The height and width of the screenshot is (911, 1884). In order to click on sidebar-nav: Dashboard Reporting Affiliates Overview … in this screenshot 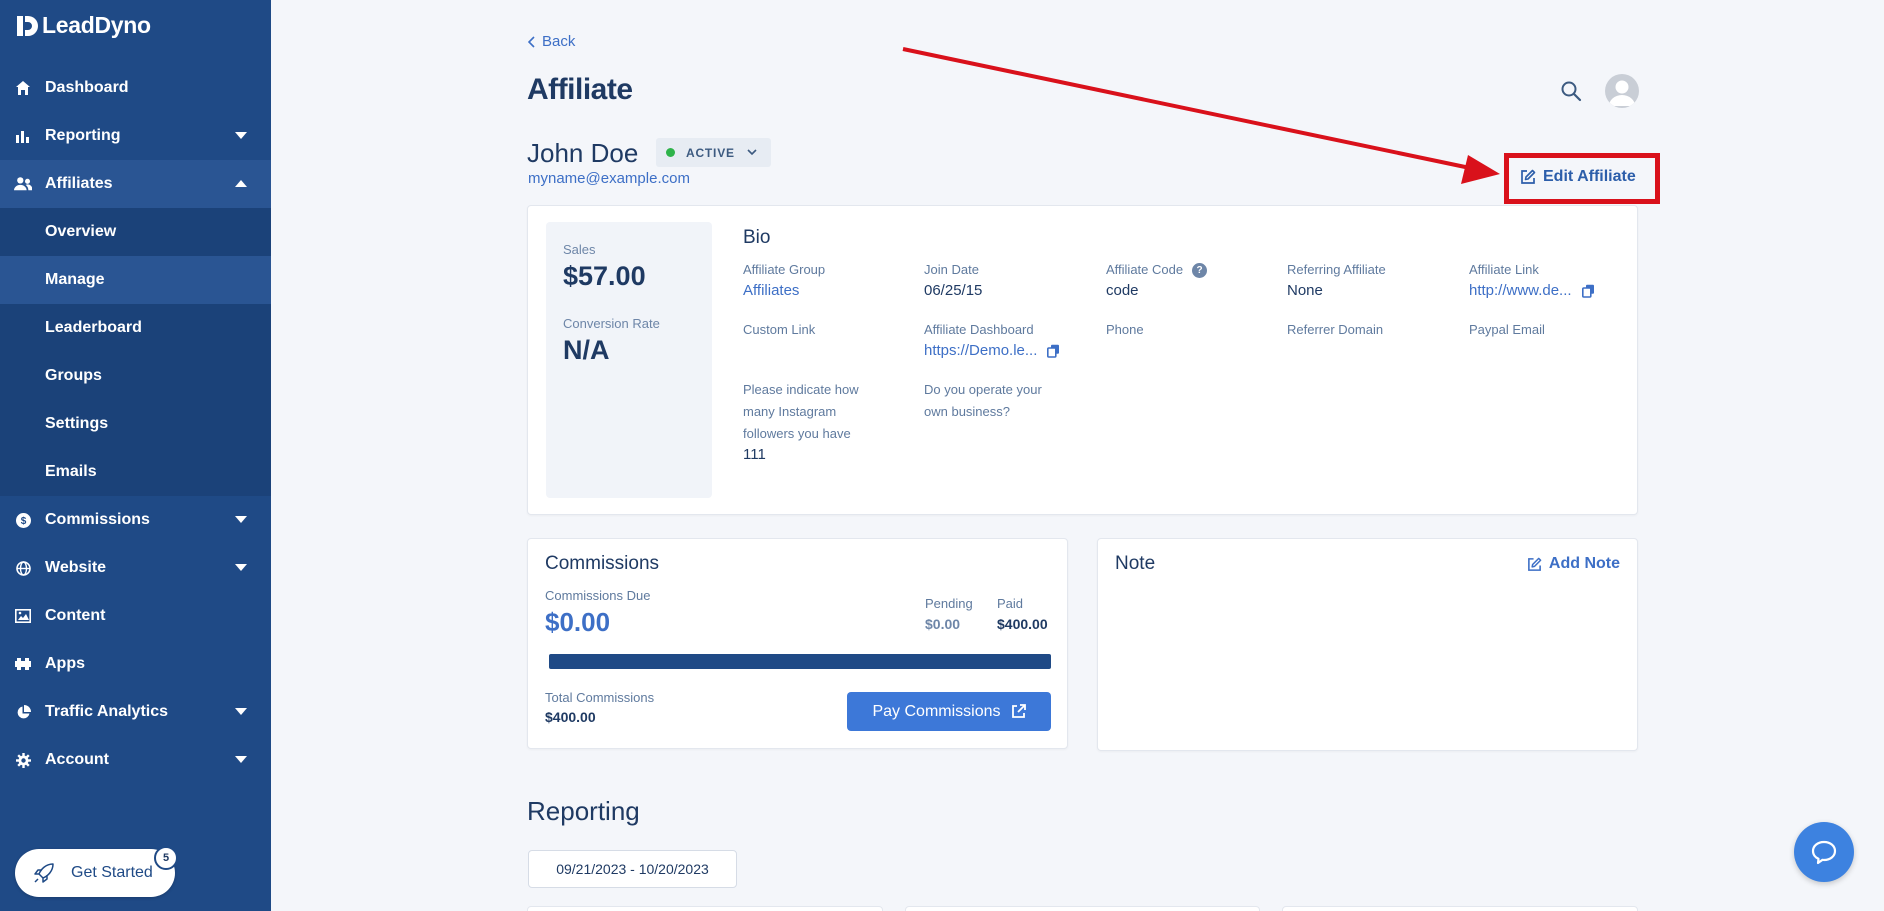, I will do `click(135, 424)`.